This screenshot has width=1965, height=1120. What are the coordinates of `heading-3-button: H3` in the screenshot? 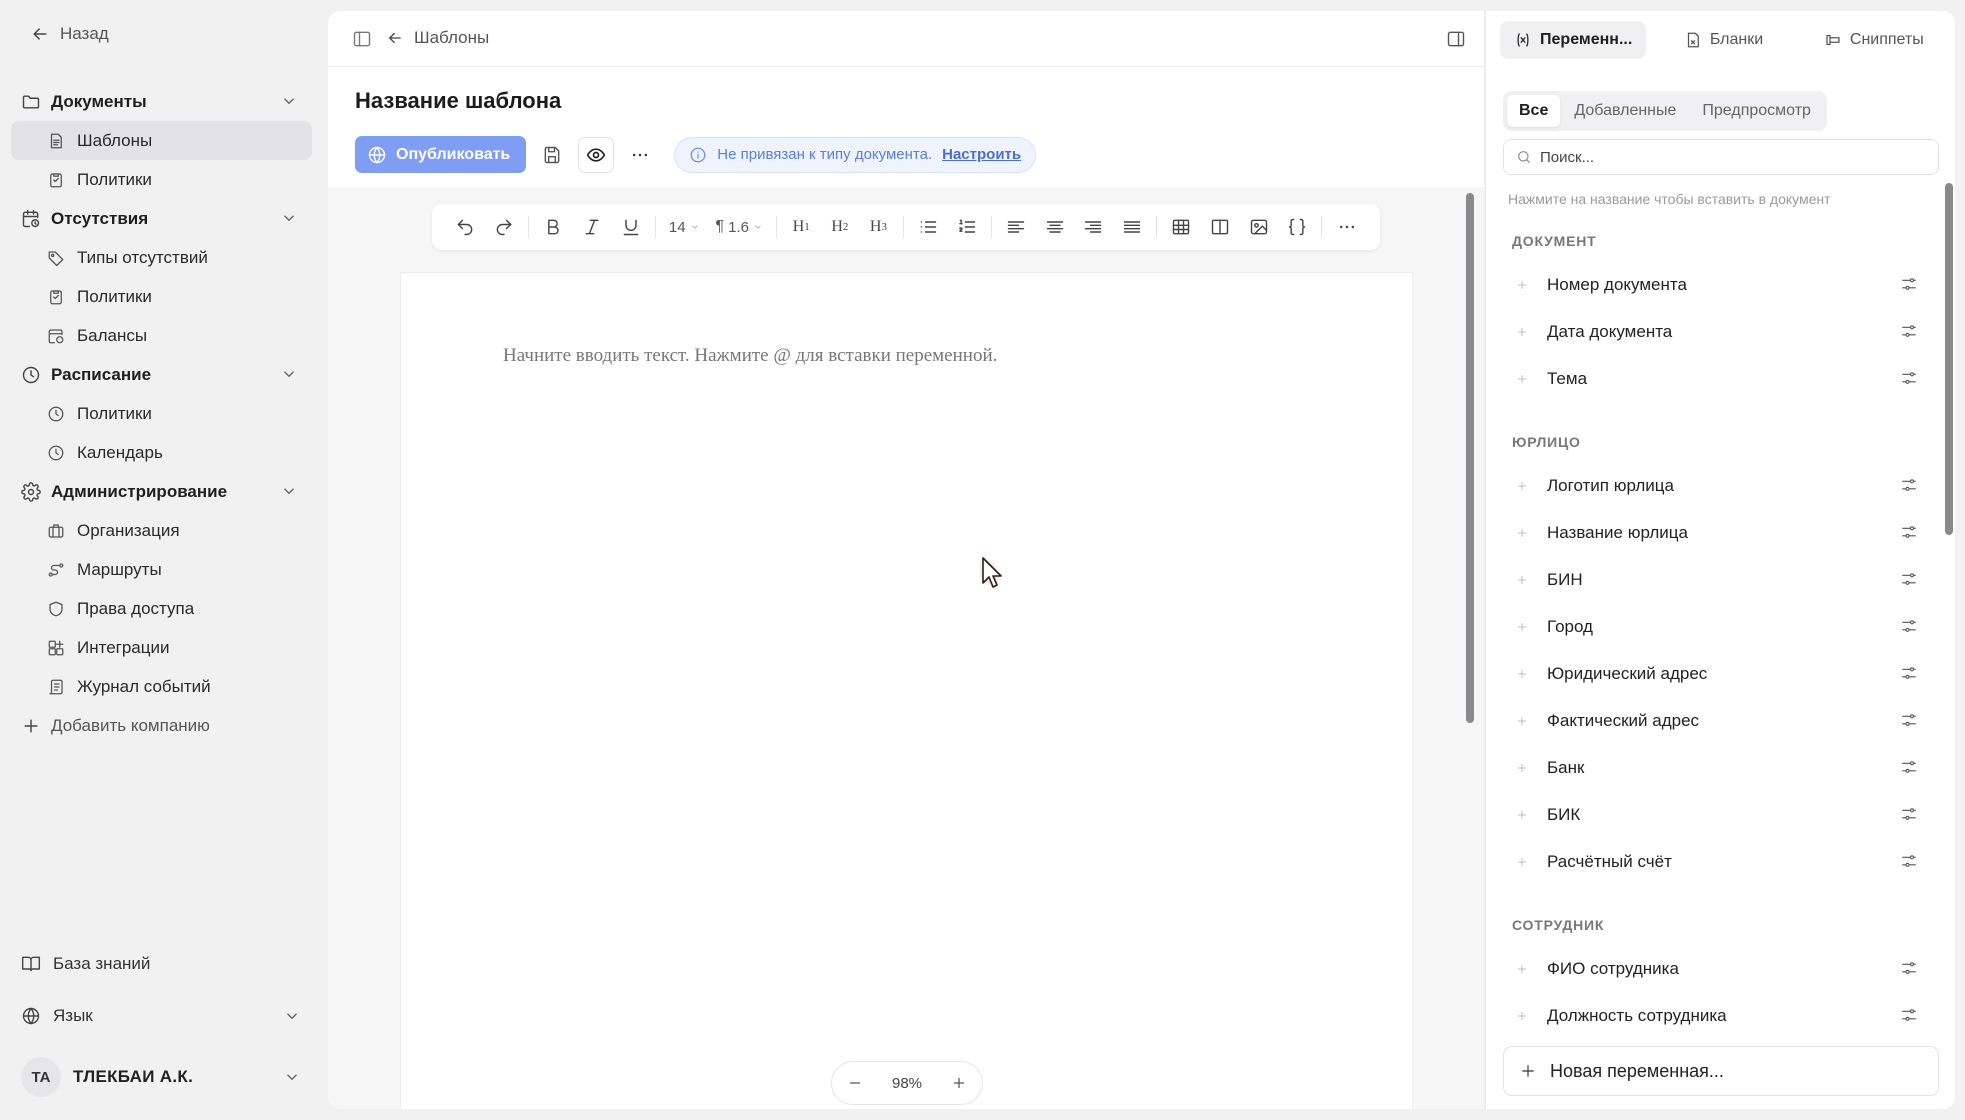 It's located at (878, 227).